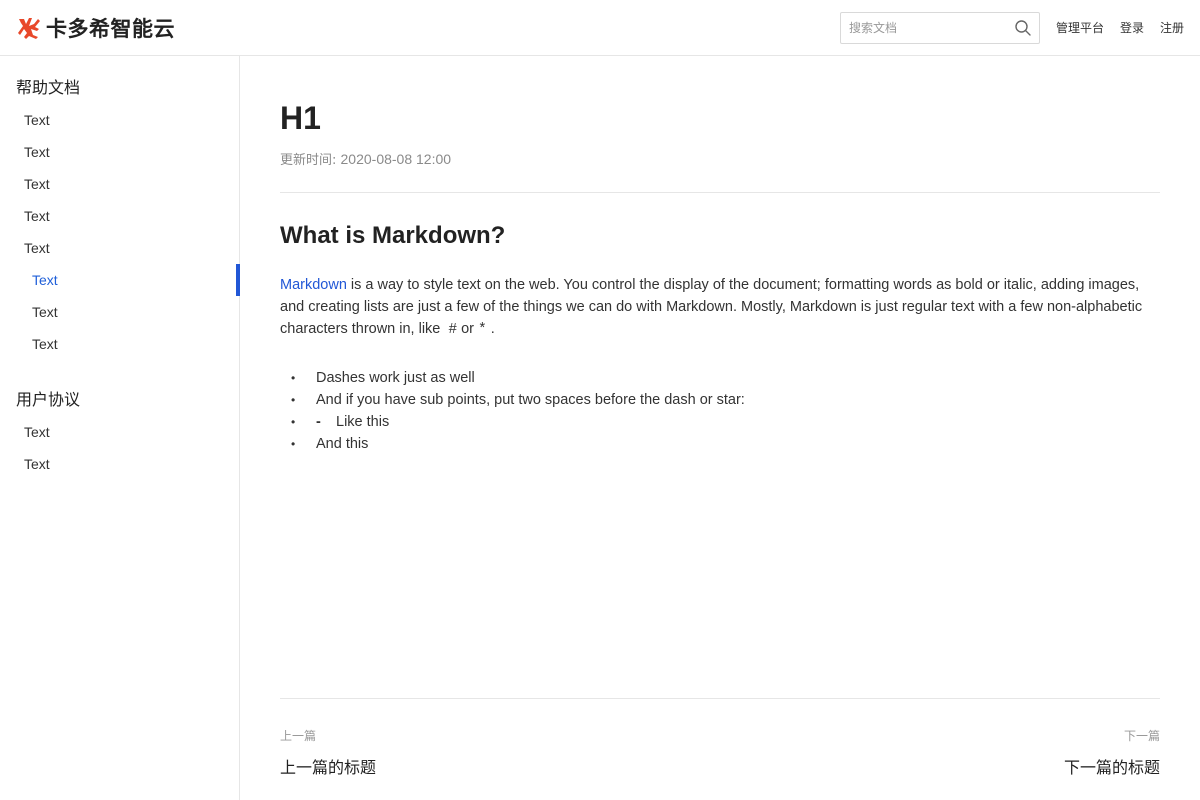 The height and width of the screenshot is (800, 1200). I want to click on brand-name: 卡多希智能云, so click(110, 29).